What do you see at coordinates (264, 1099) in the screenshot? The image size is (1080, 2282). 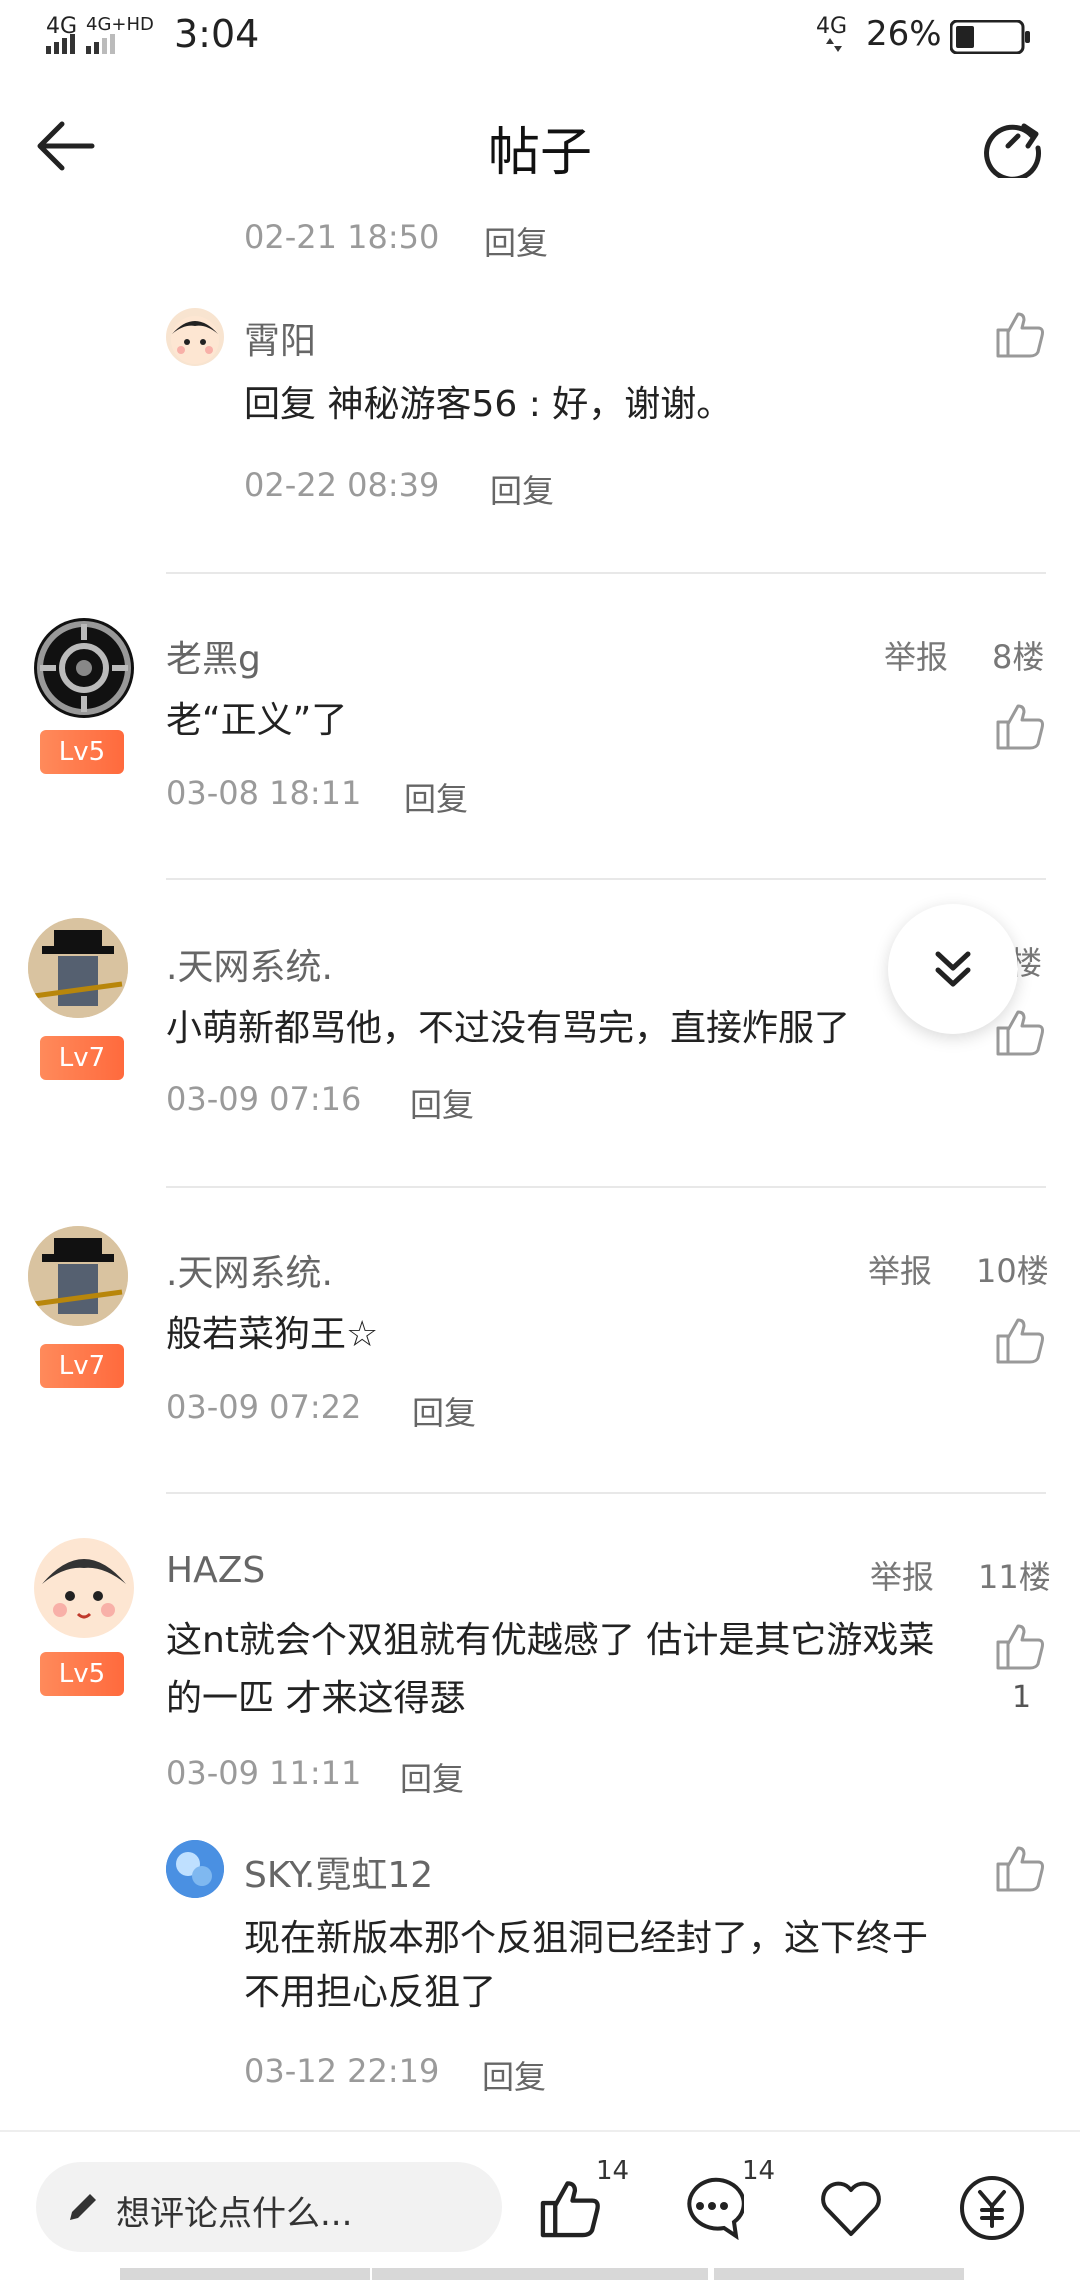 I see `comment-time: 03-09 07:16` at bounding box center [264, 1099].